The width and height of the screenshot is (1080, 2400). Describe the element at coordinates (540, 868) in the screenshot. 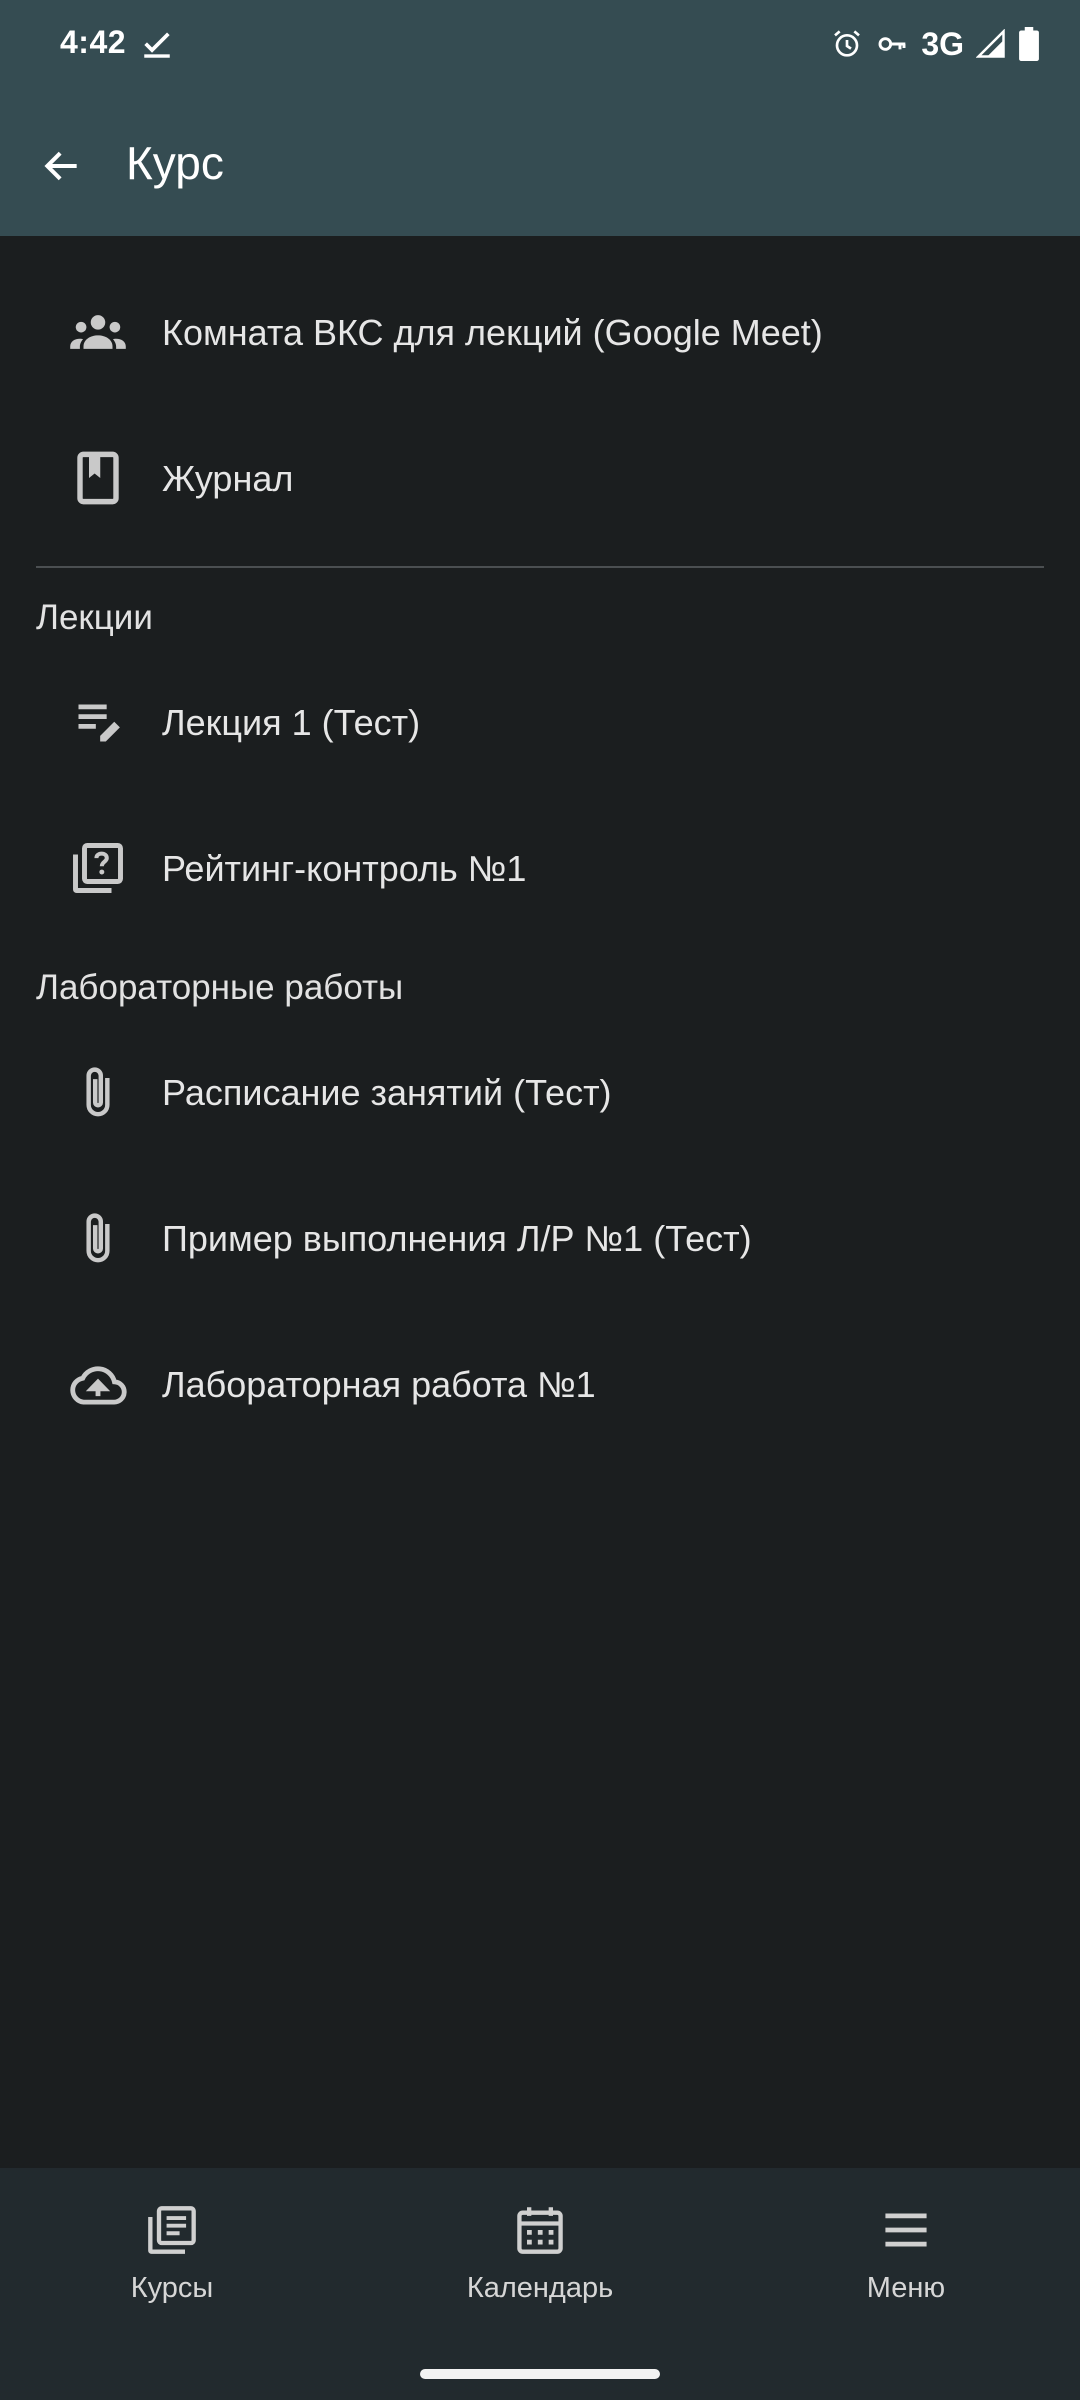

I see `list-item-rating-control: Рейтинг-контроль №1` at that location.